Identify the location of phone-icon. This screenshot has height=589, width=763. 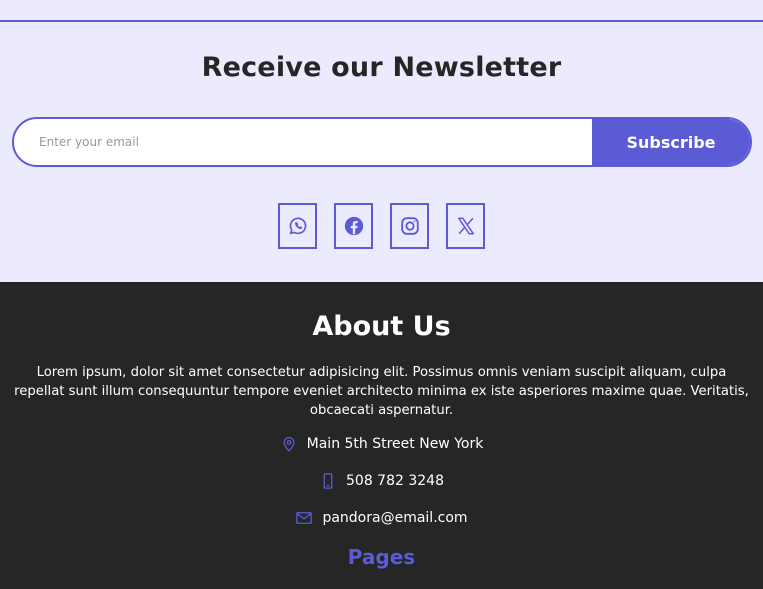
(328, 481).